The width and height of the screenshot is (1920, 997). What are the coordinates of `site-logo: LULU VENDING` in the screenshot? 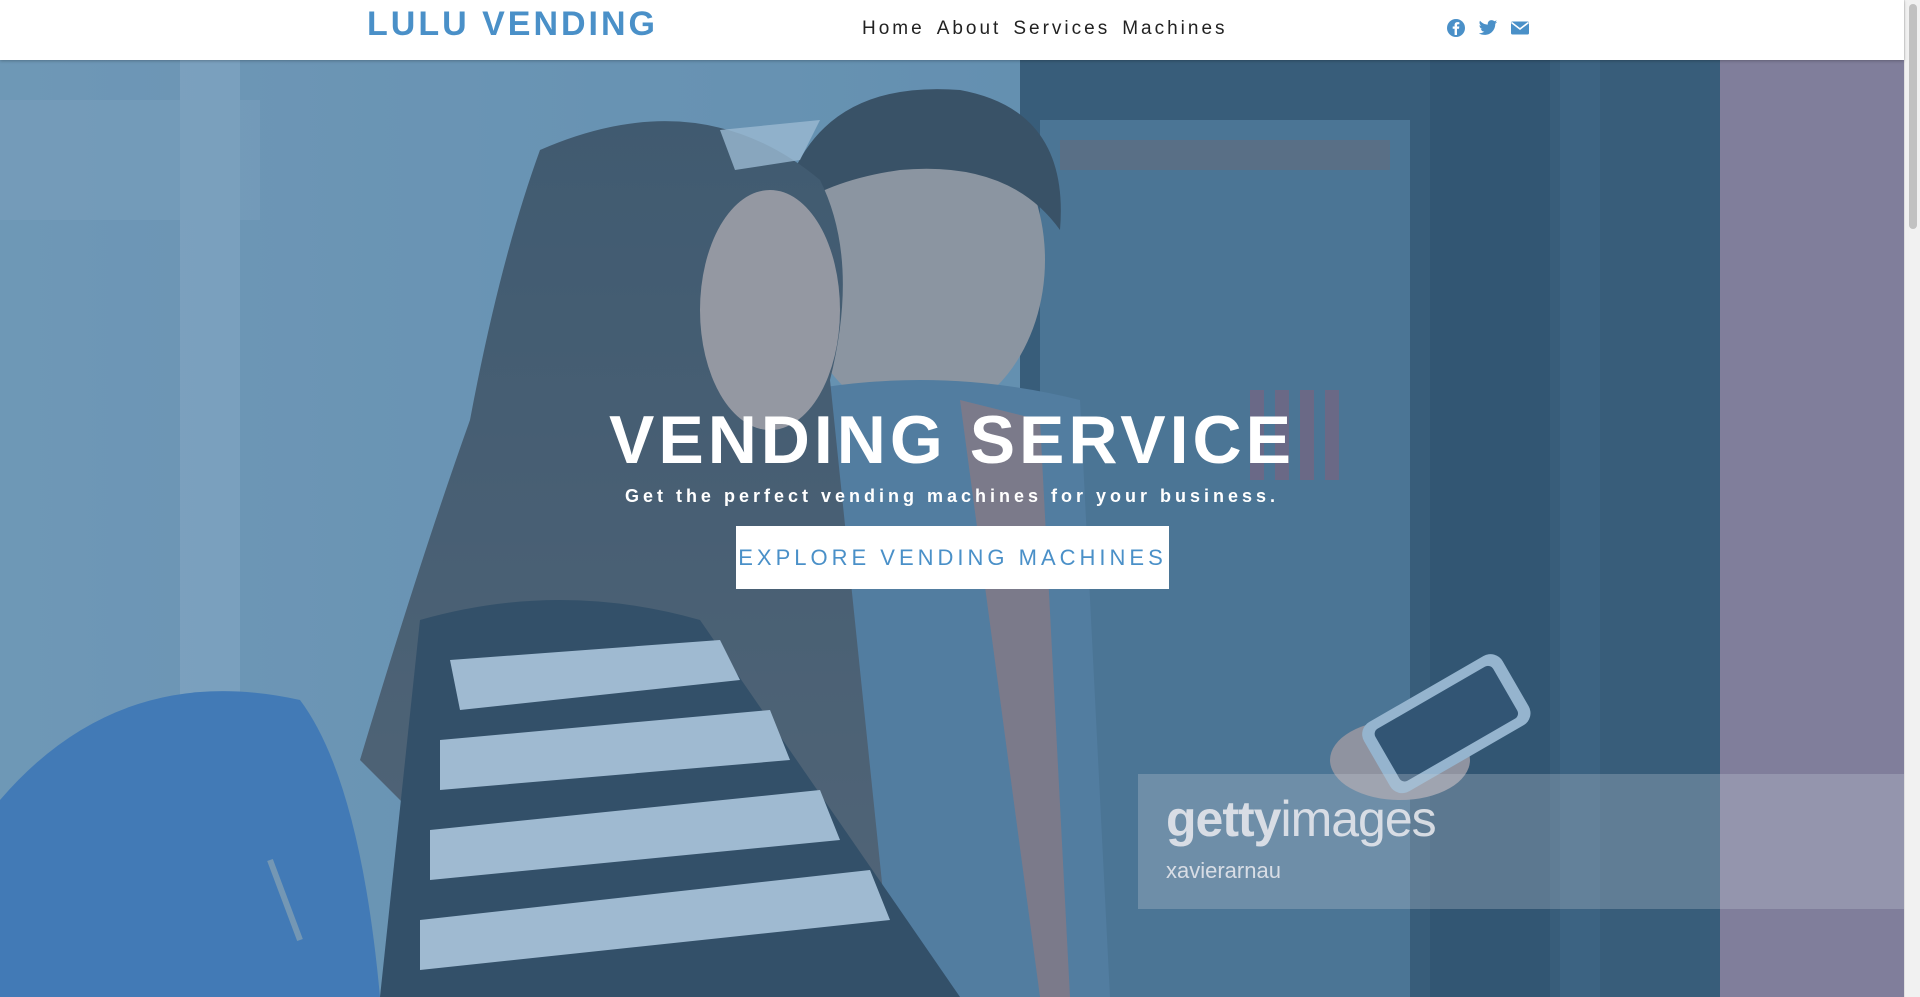 It's located at (512, 24).